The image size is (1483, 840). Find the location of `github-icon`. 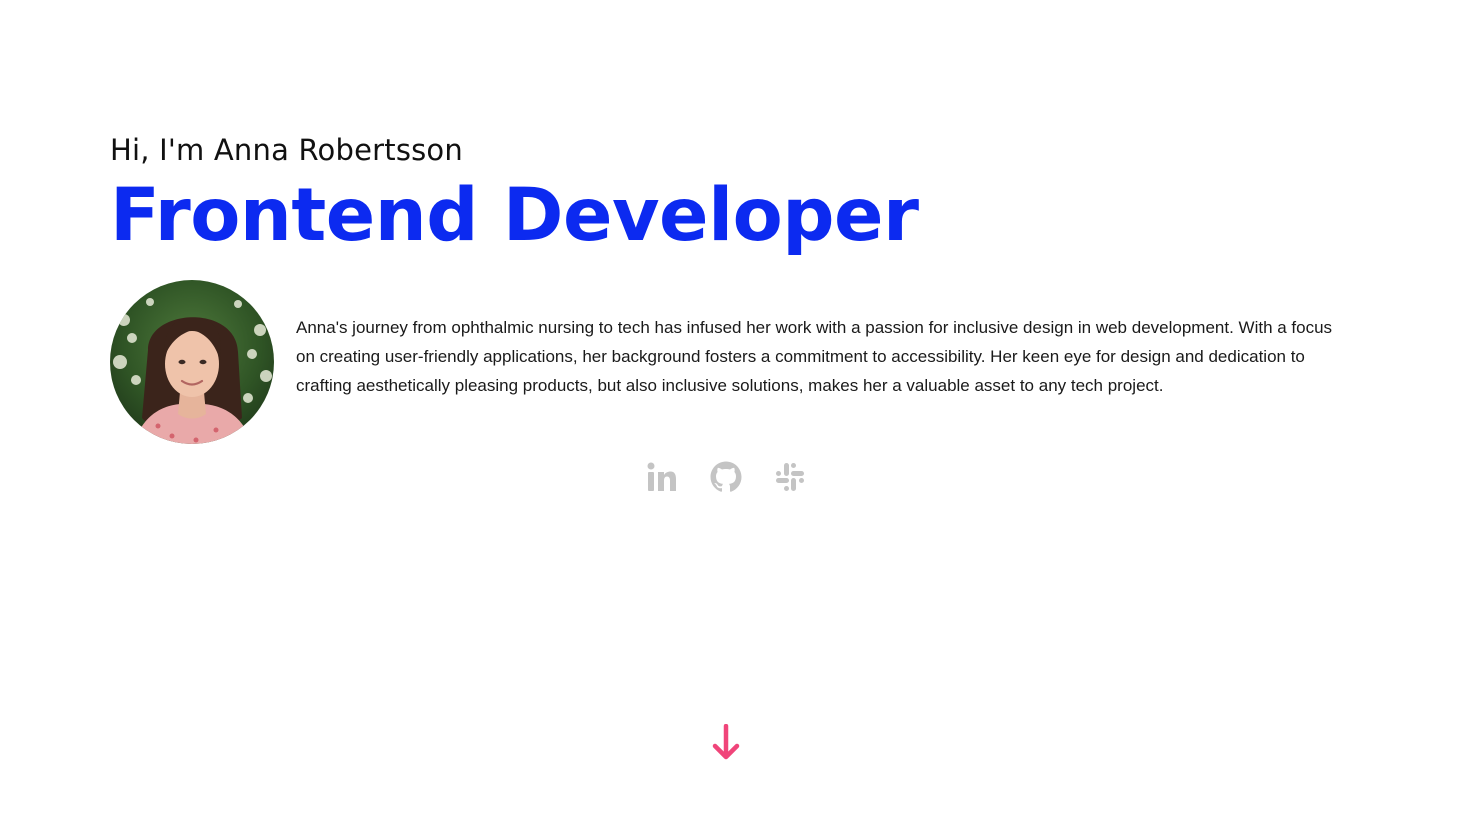

github-icon is located at coordinates (725, 476).